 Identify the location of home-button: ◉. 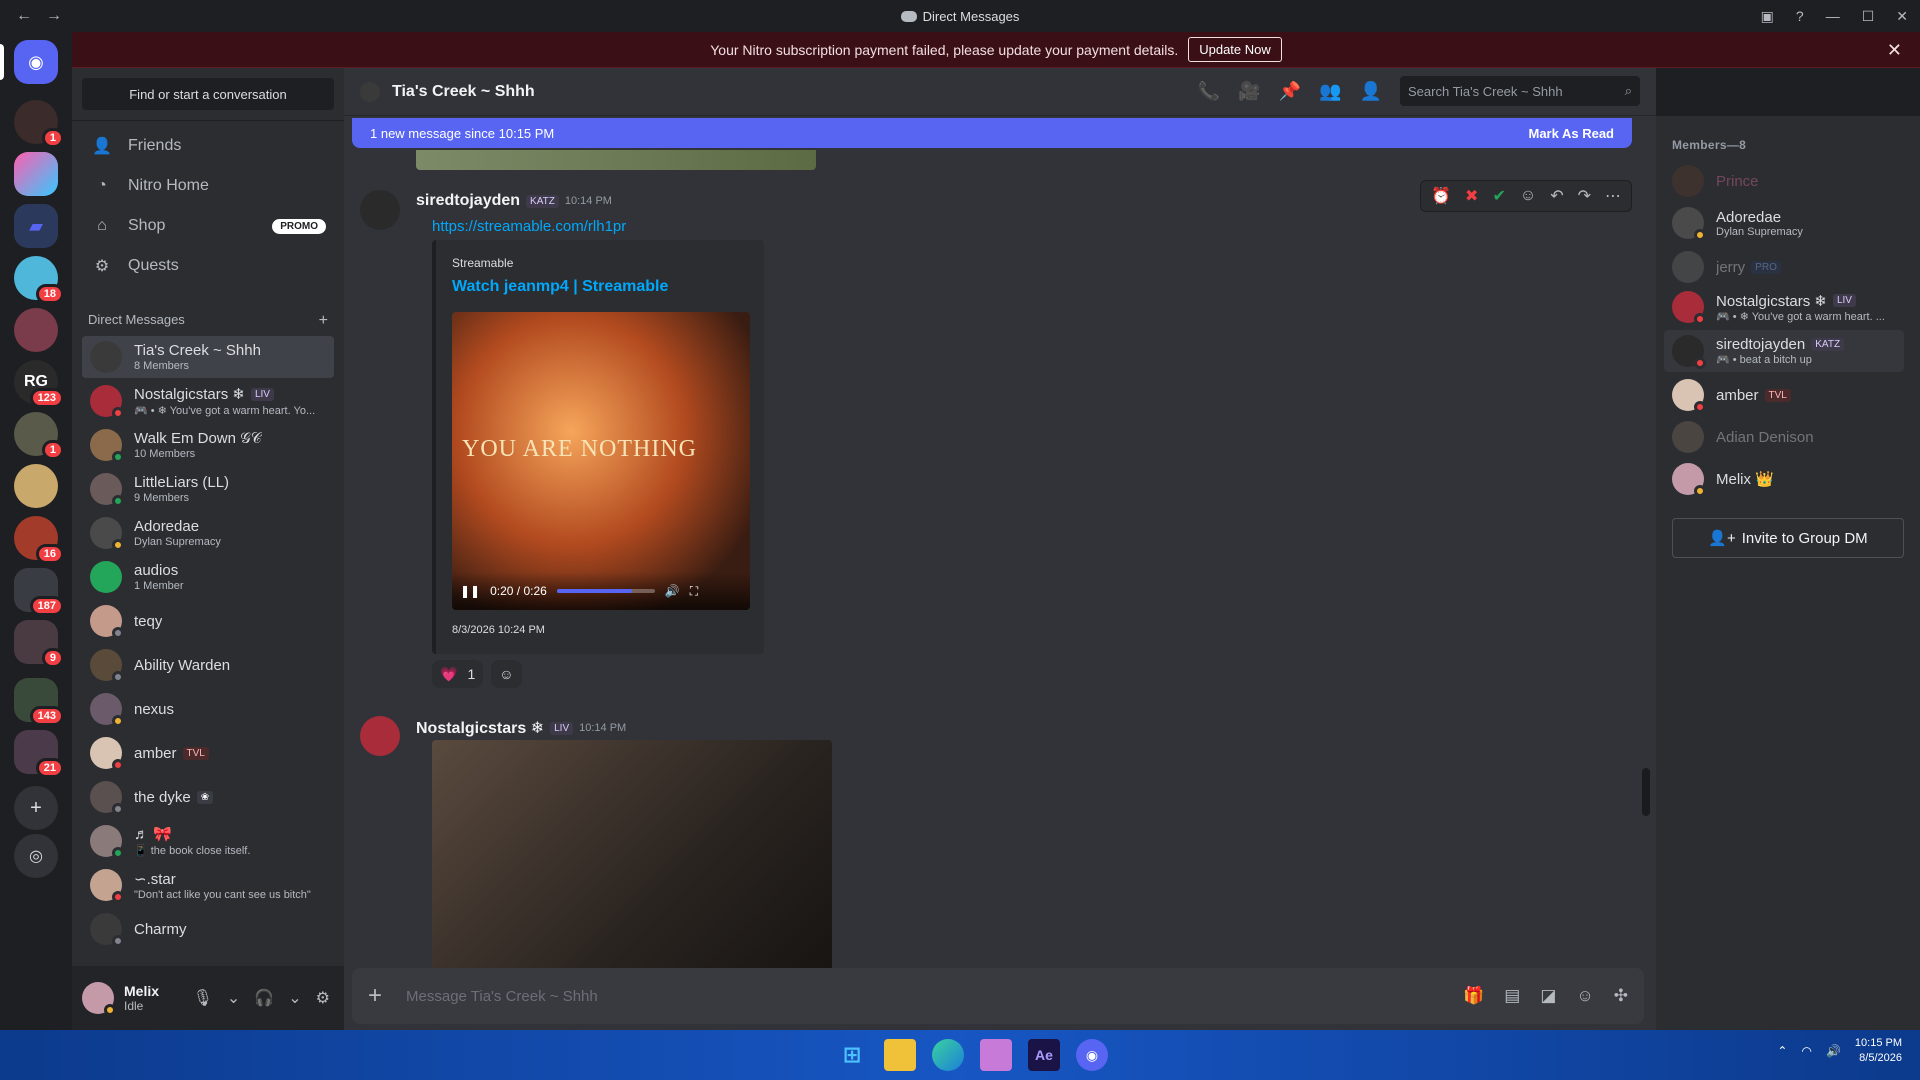
(29, 62).